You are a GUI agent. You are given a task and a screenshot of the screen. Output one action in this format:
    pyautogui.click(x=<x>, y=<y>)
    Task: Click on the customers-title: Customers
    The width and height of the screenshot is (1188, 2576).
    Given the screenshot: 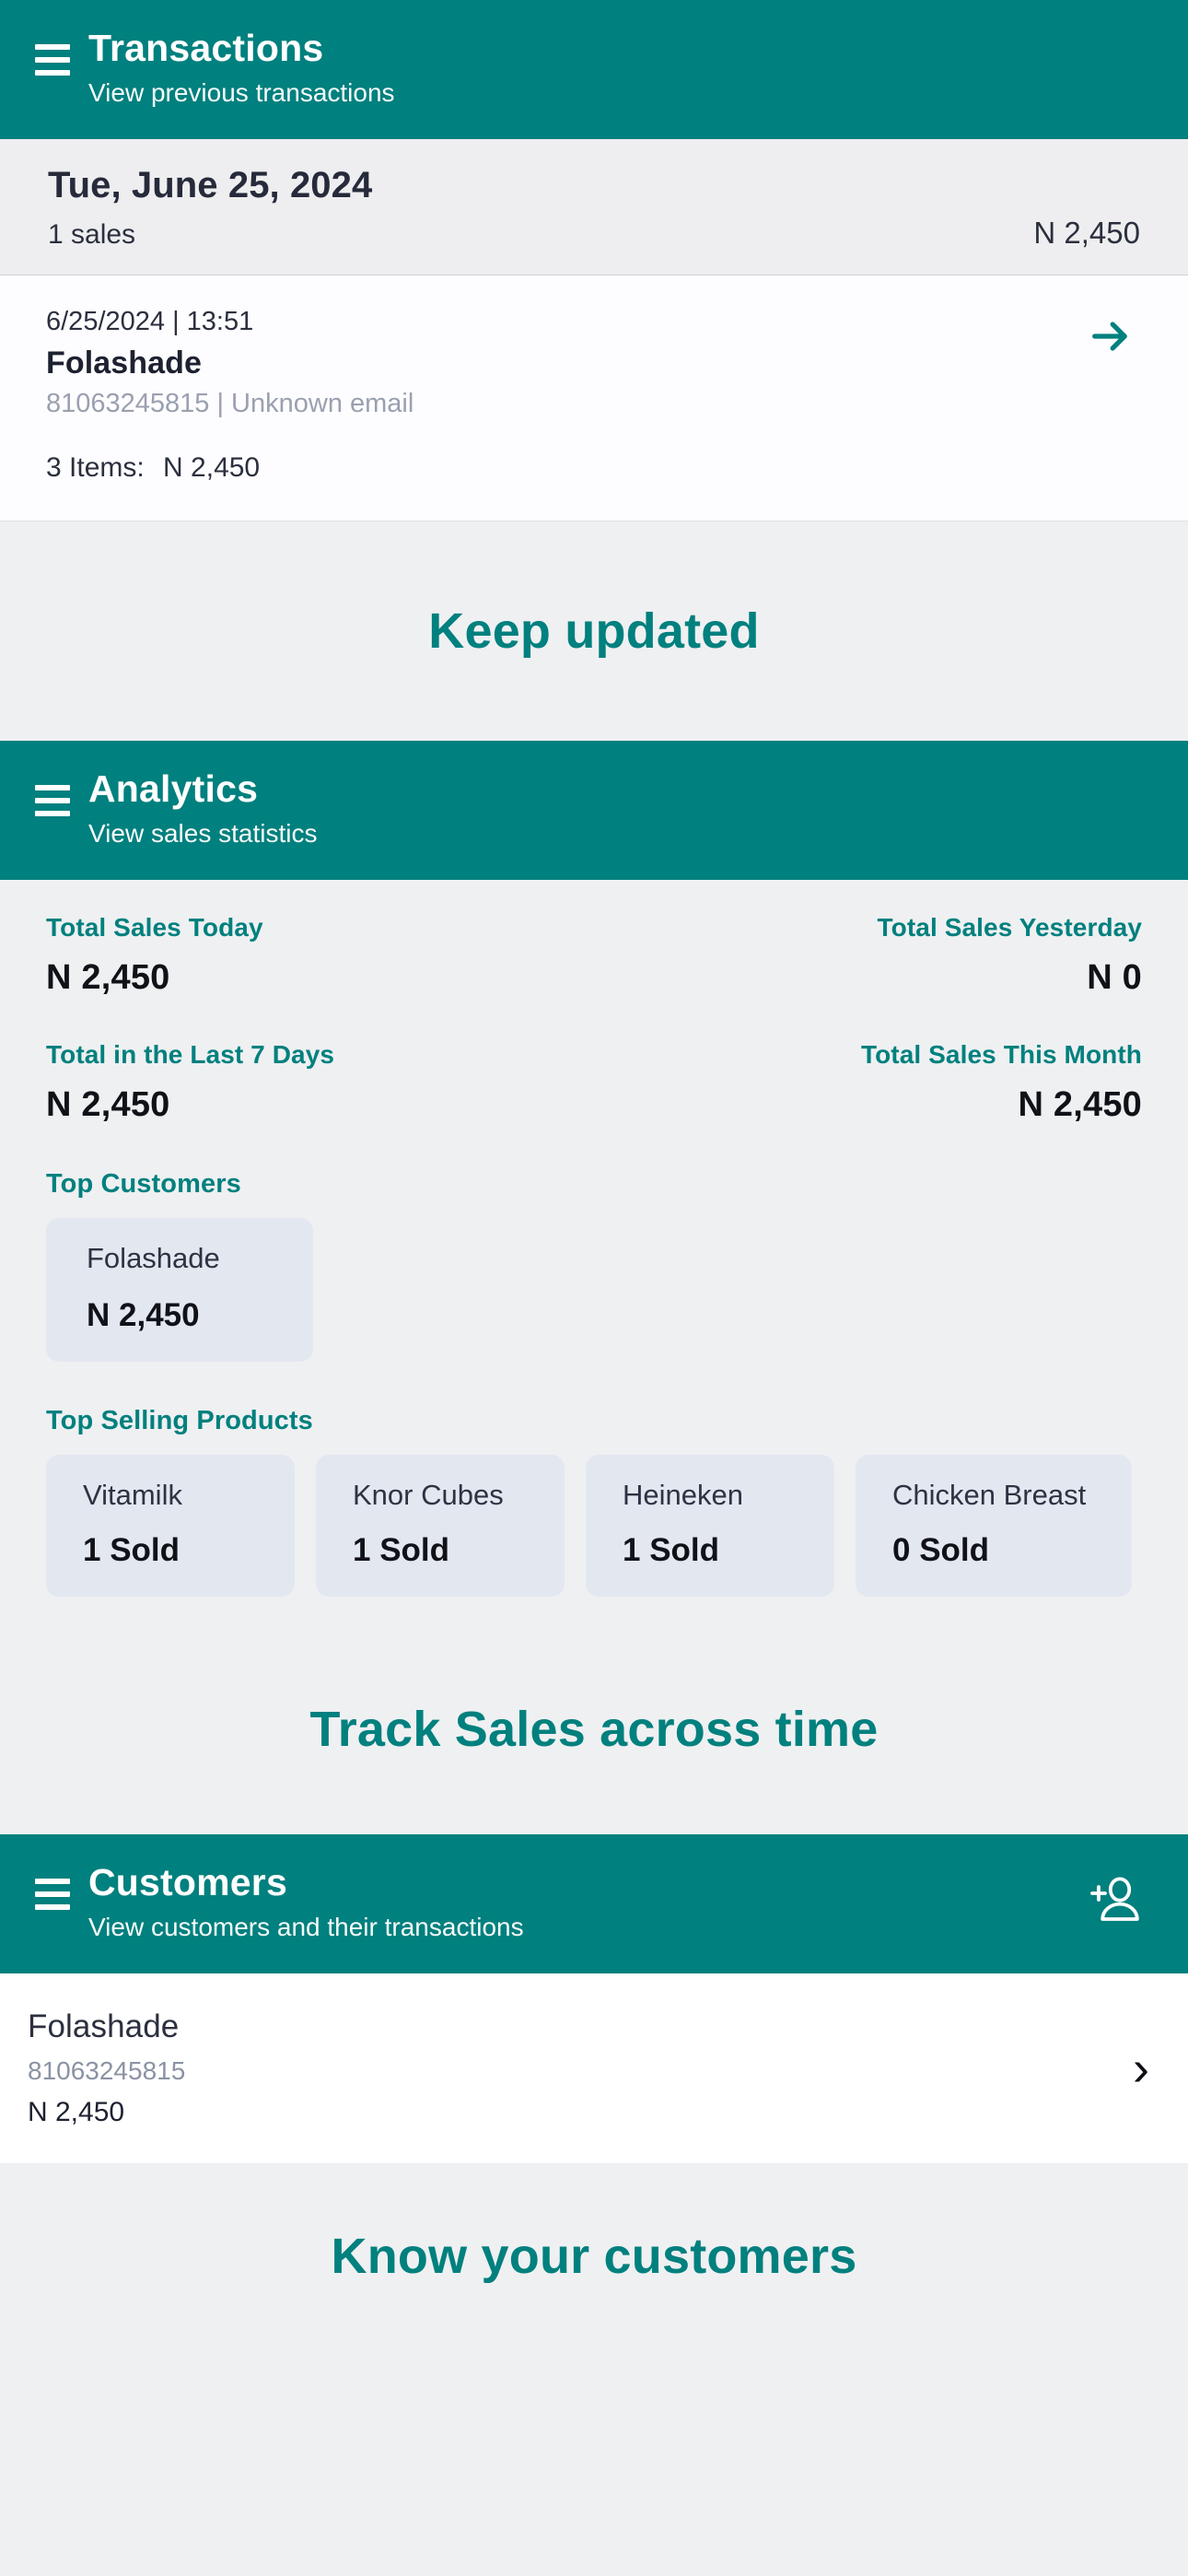 What is the action you would take?
    pyautogui.click(x=187, y=1882)
    